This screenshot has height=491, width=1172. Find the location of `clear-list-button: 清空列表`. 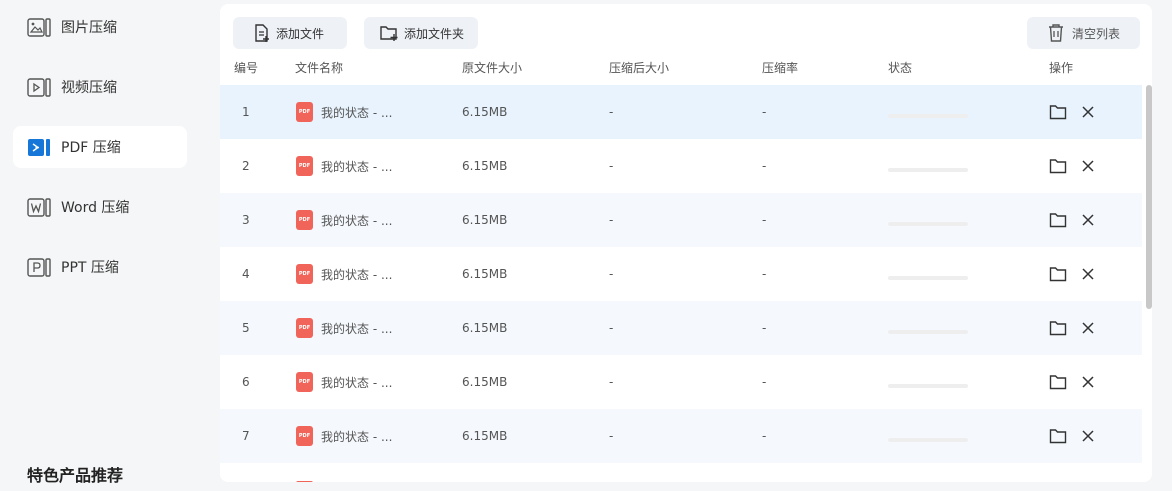

clear-list-button: 清空列表 is located at coordinates (1083, 33).